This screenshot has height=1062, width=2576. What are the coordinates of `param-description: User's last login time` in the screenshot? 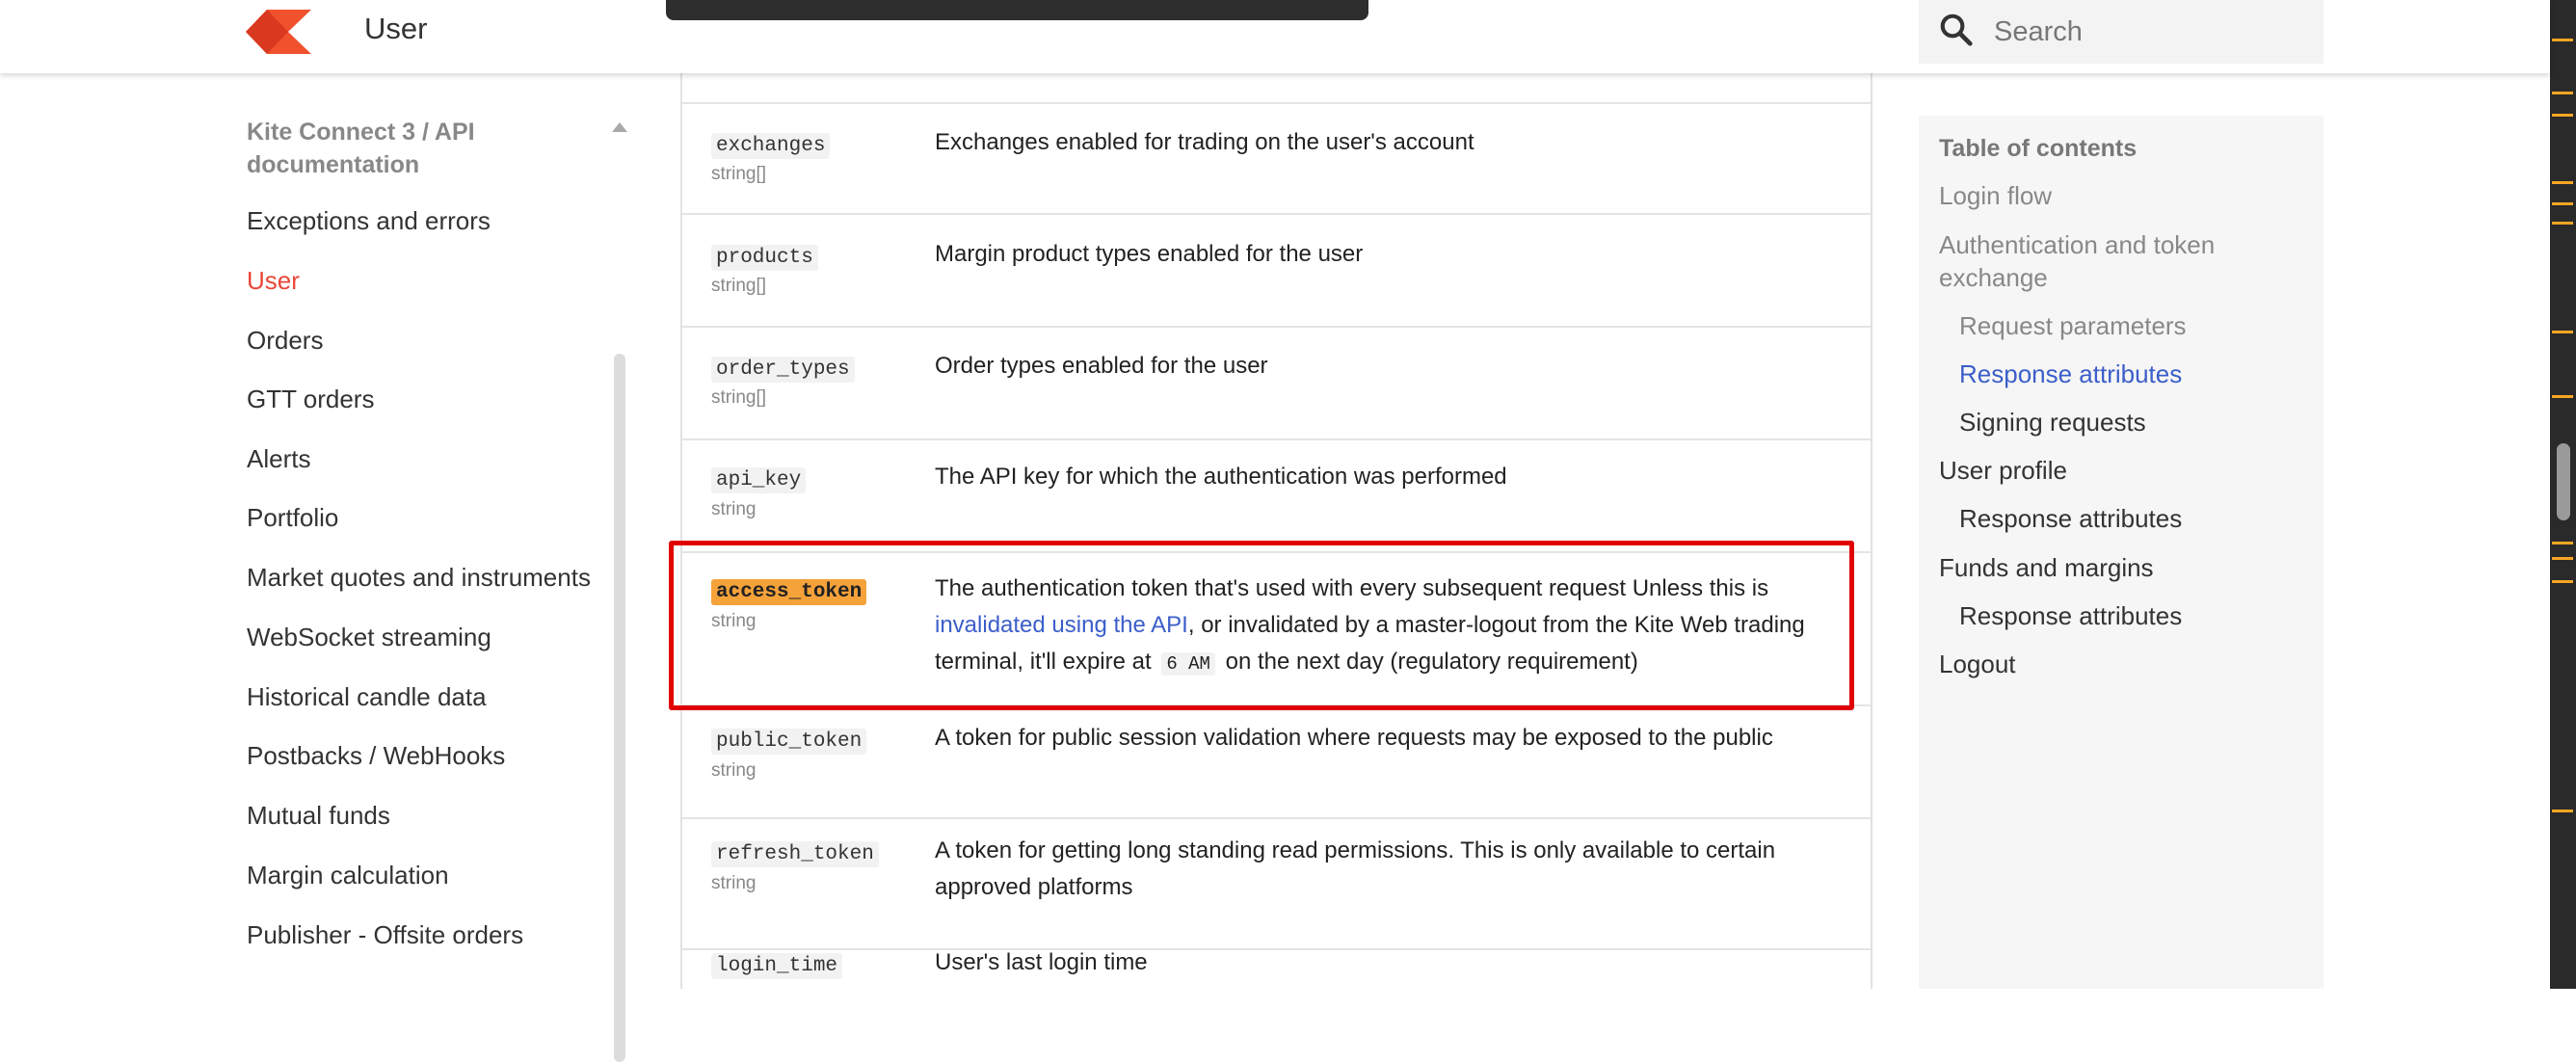 It's located at (1041, 962).